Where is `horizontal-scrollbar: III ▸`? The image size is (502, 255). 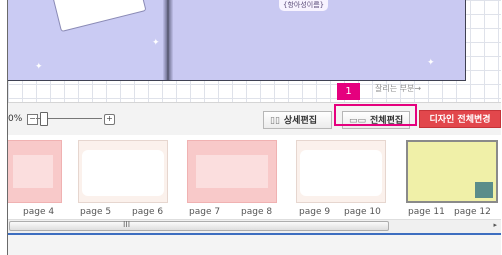 horizontal-scrollbar: III ▸ is located at coordinates (254, 226).